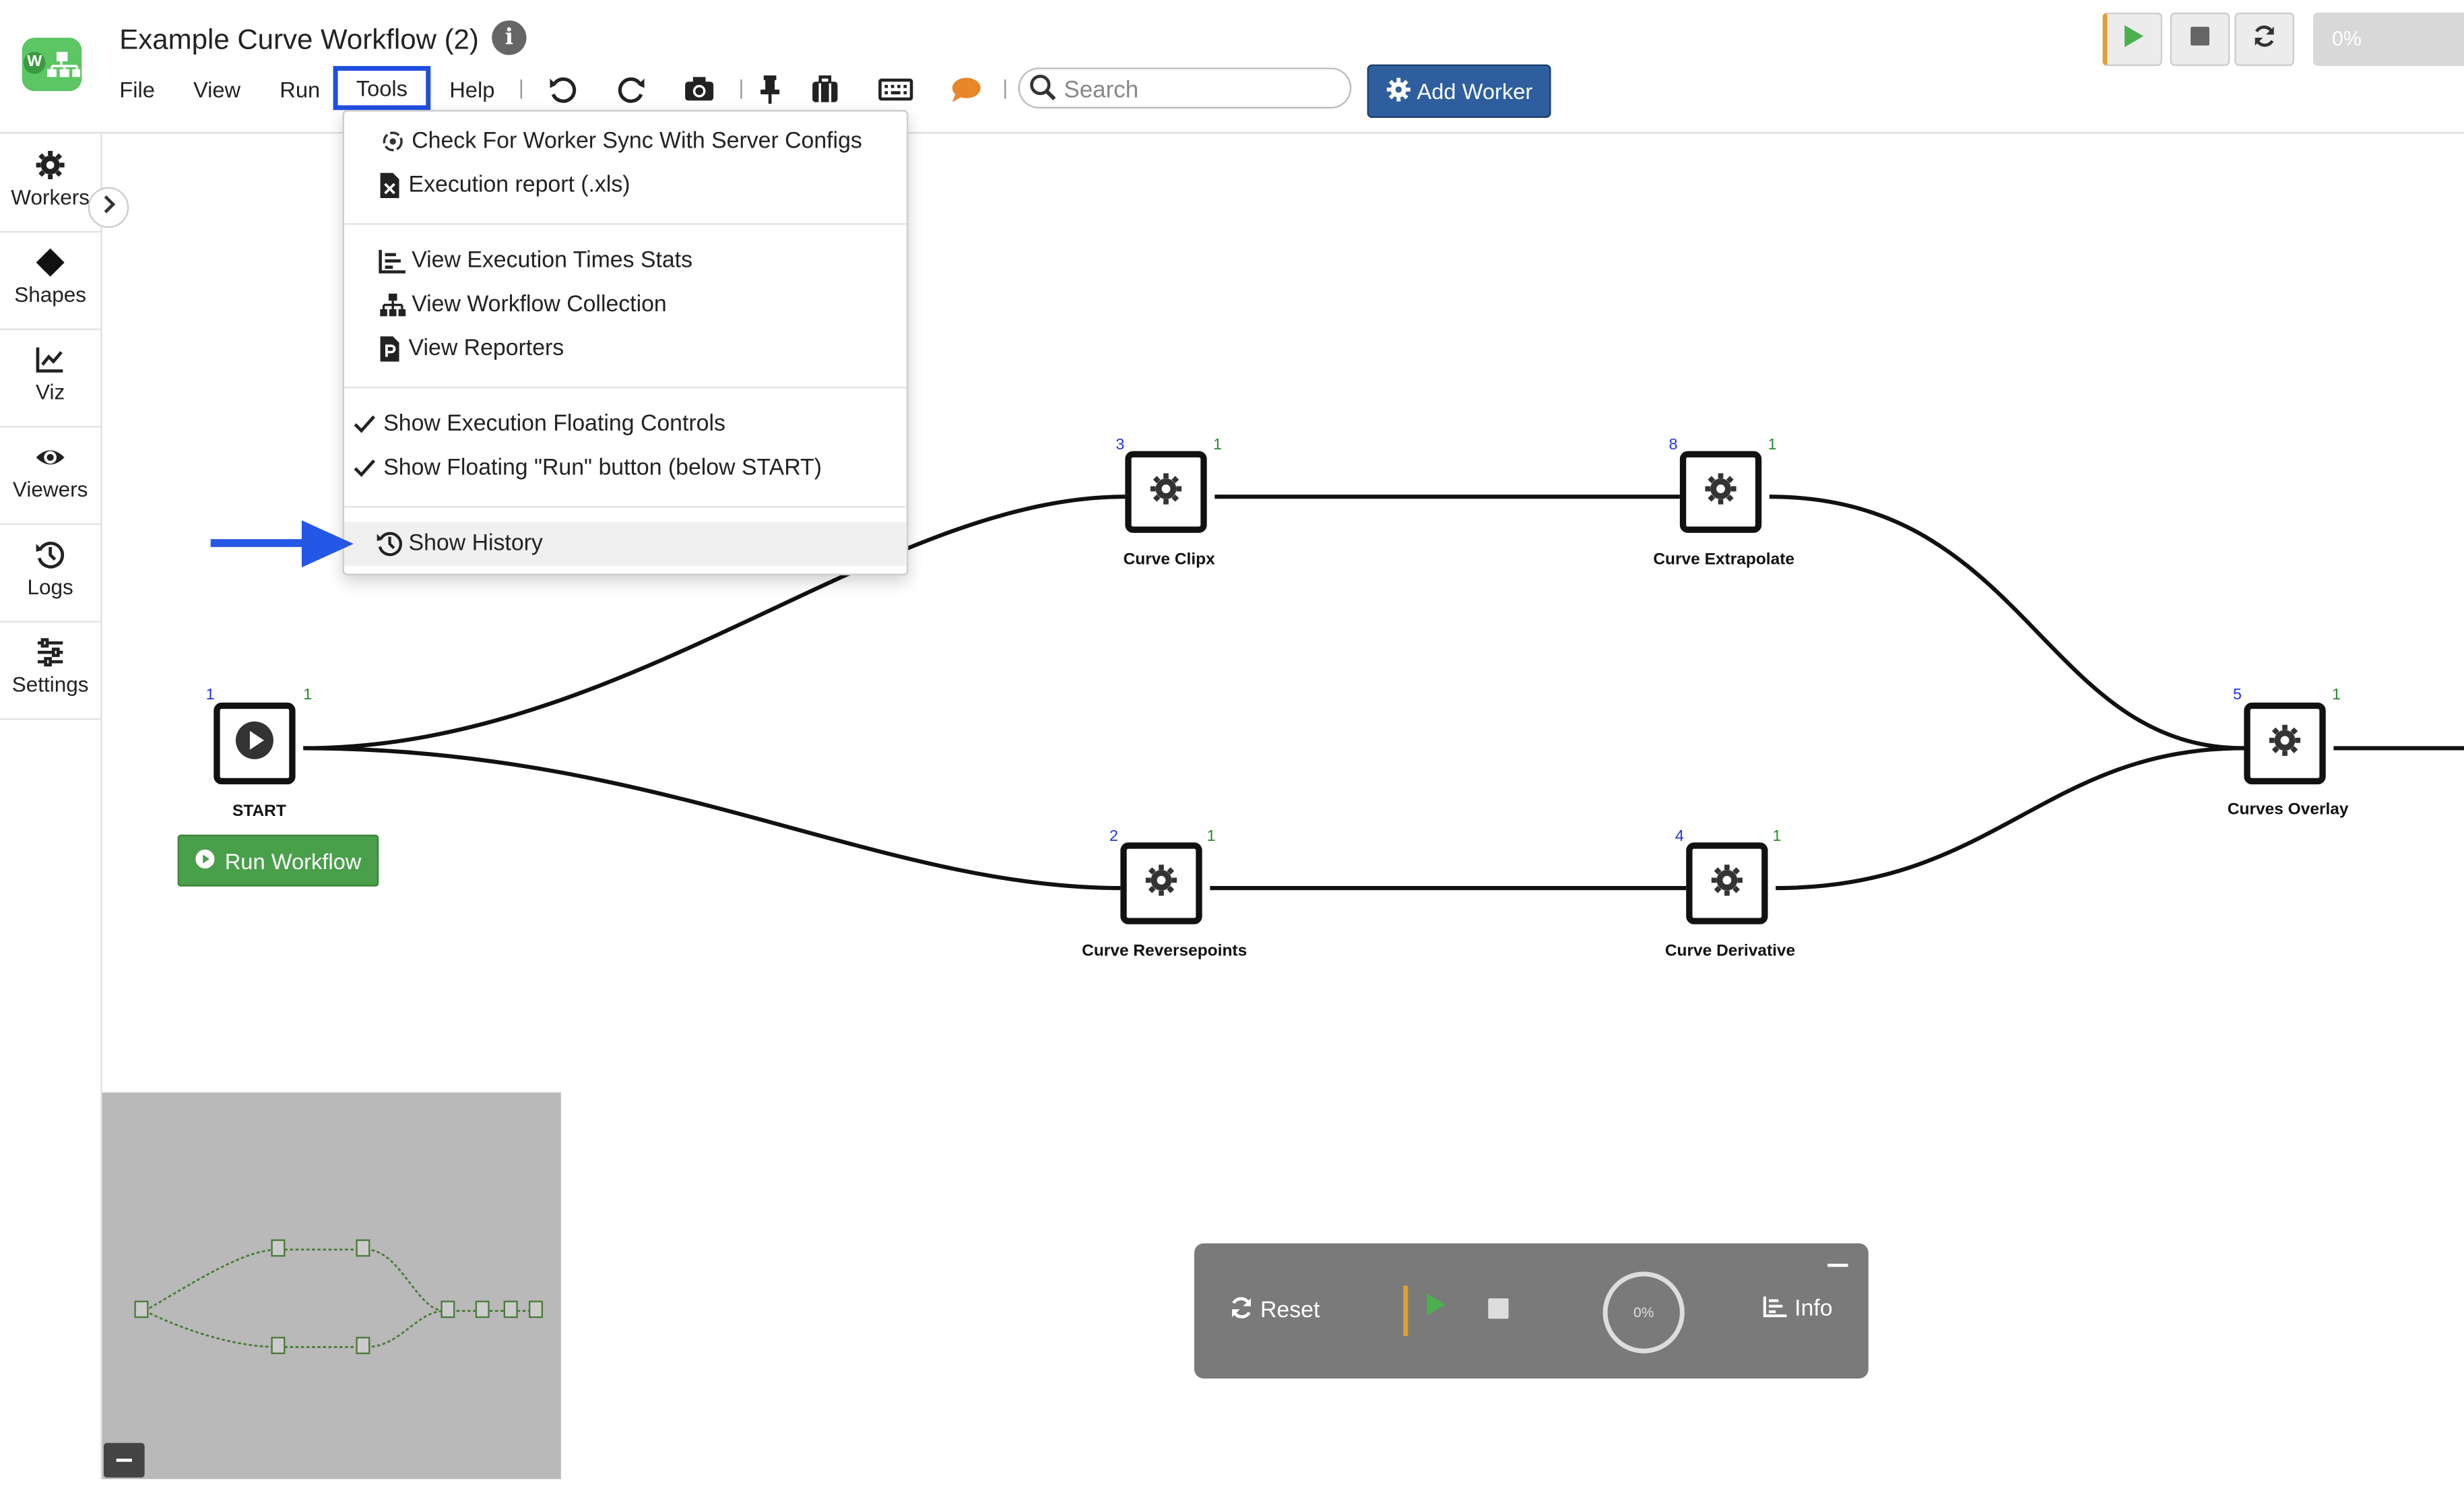 This screenshot has height=1487, width=2464. Describe the element at coordinates (2010, 819) in the screenshot. I see `edge-derivative-overlay` at that location.